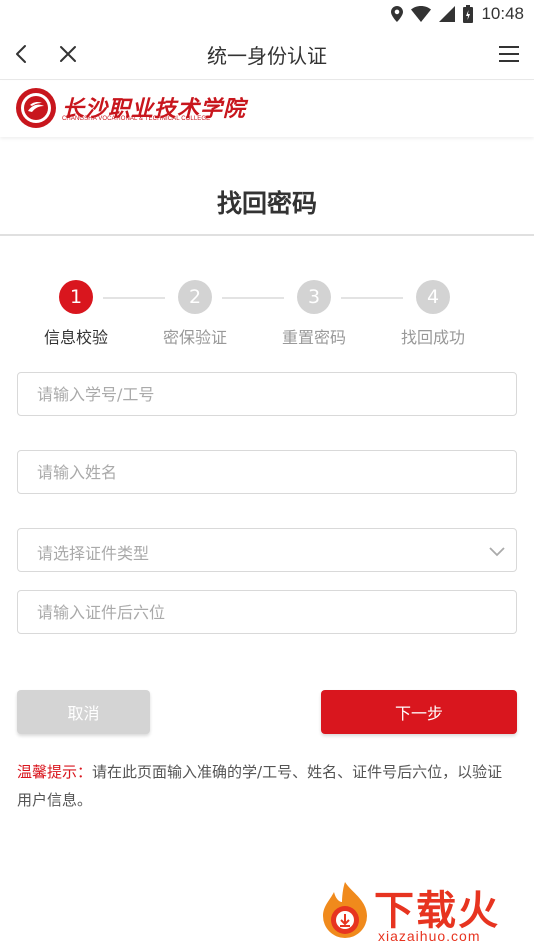 This screenshot has width=534, height=950. What do you see at coordinates (313, 337) in the screenshot?
I see `step-label: 重置密码` at bounding box center [313, 337].